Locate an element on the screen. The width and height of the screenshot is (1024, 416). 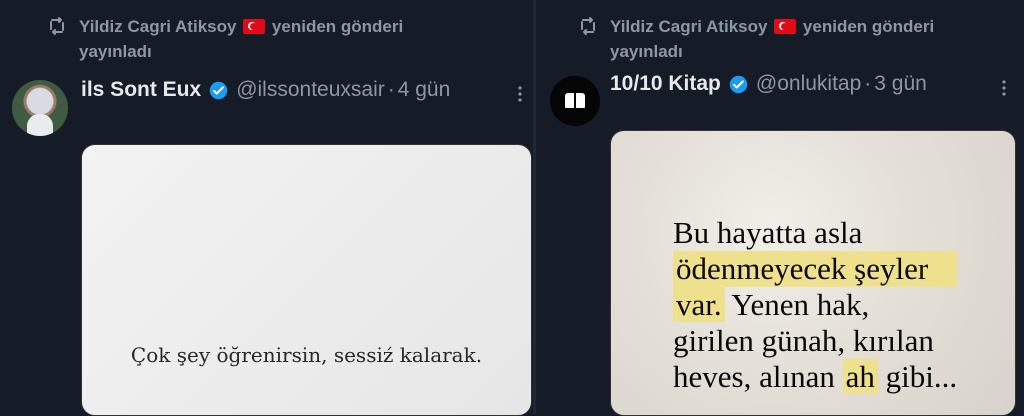
quote-line: Bu hayatta asla is located at coordinates (768, 232).